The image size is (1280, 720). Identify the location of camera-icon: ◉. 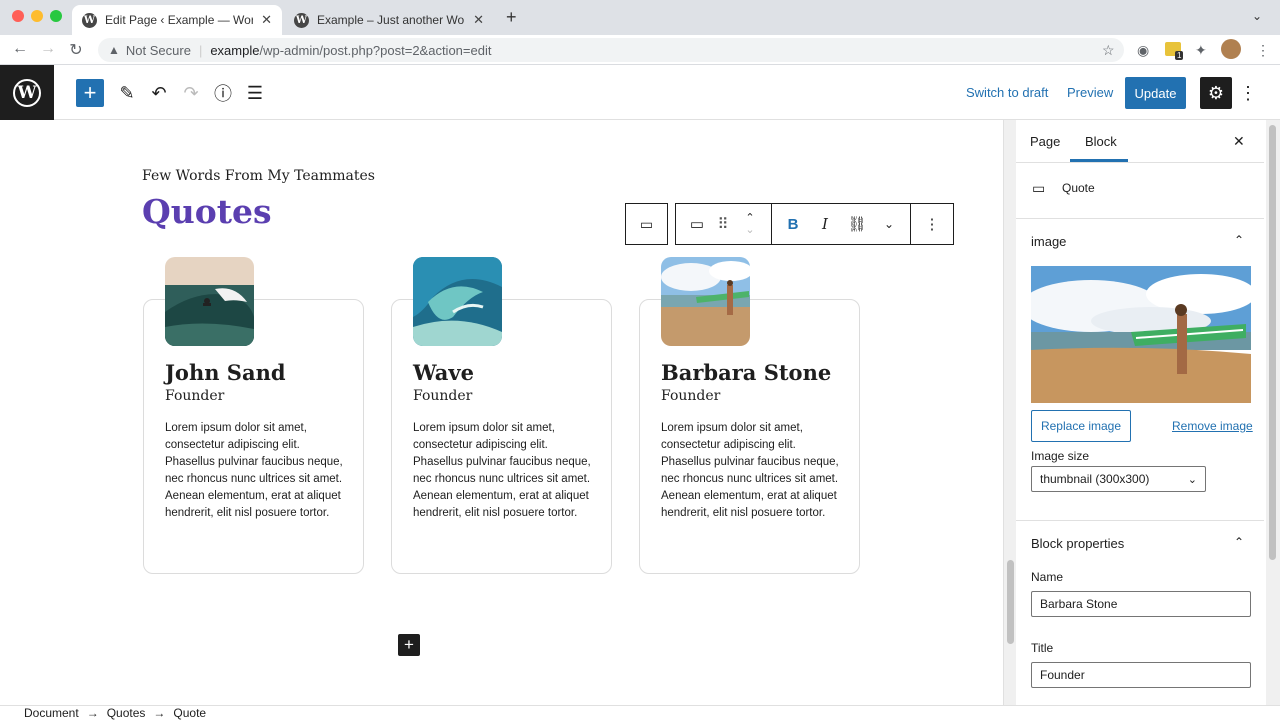
(1143, 50).